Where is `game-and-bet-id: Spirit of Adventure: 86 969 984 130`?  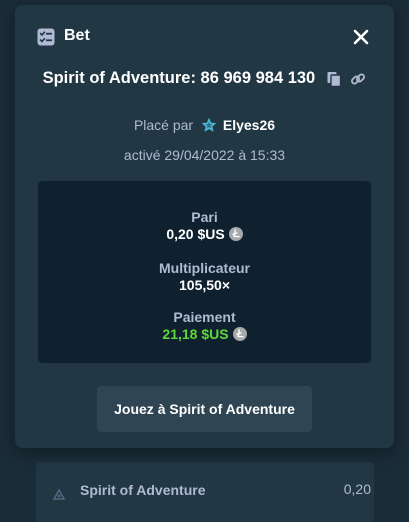 game-and-bet-id: Spirit of Adventure: 86 969 984 130 is located at coordinates (179, 78).